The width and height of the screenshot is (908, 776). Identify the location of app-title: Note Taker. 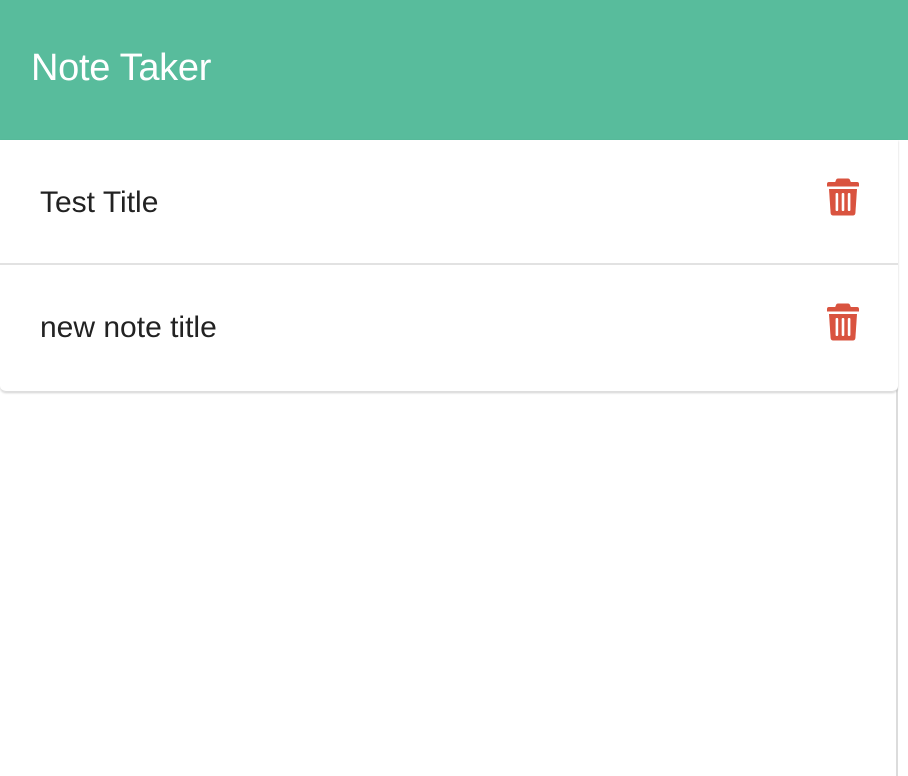
(121, 68).